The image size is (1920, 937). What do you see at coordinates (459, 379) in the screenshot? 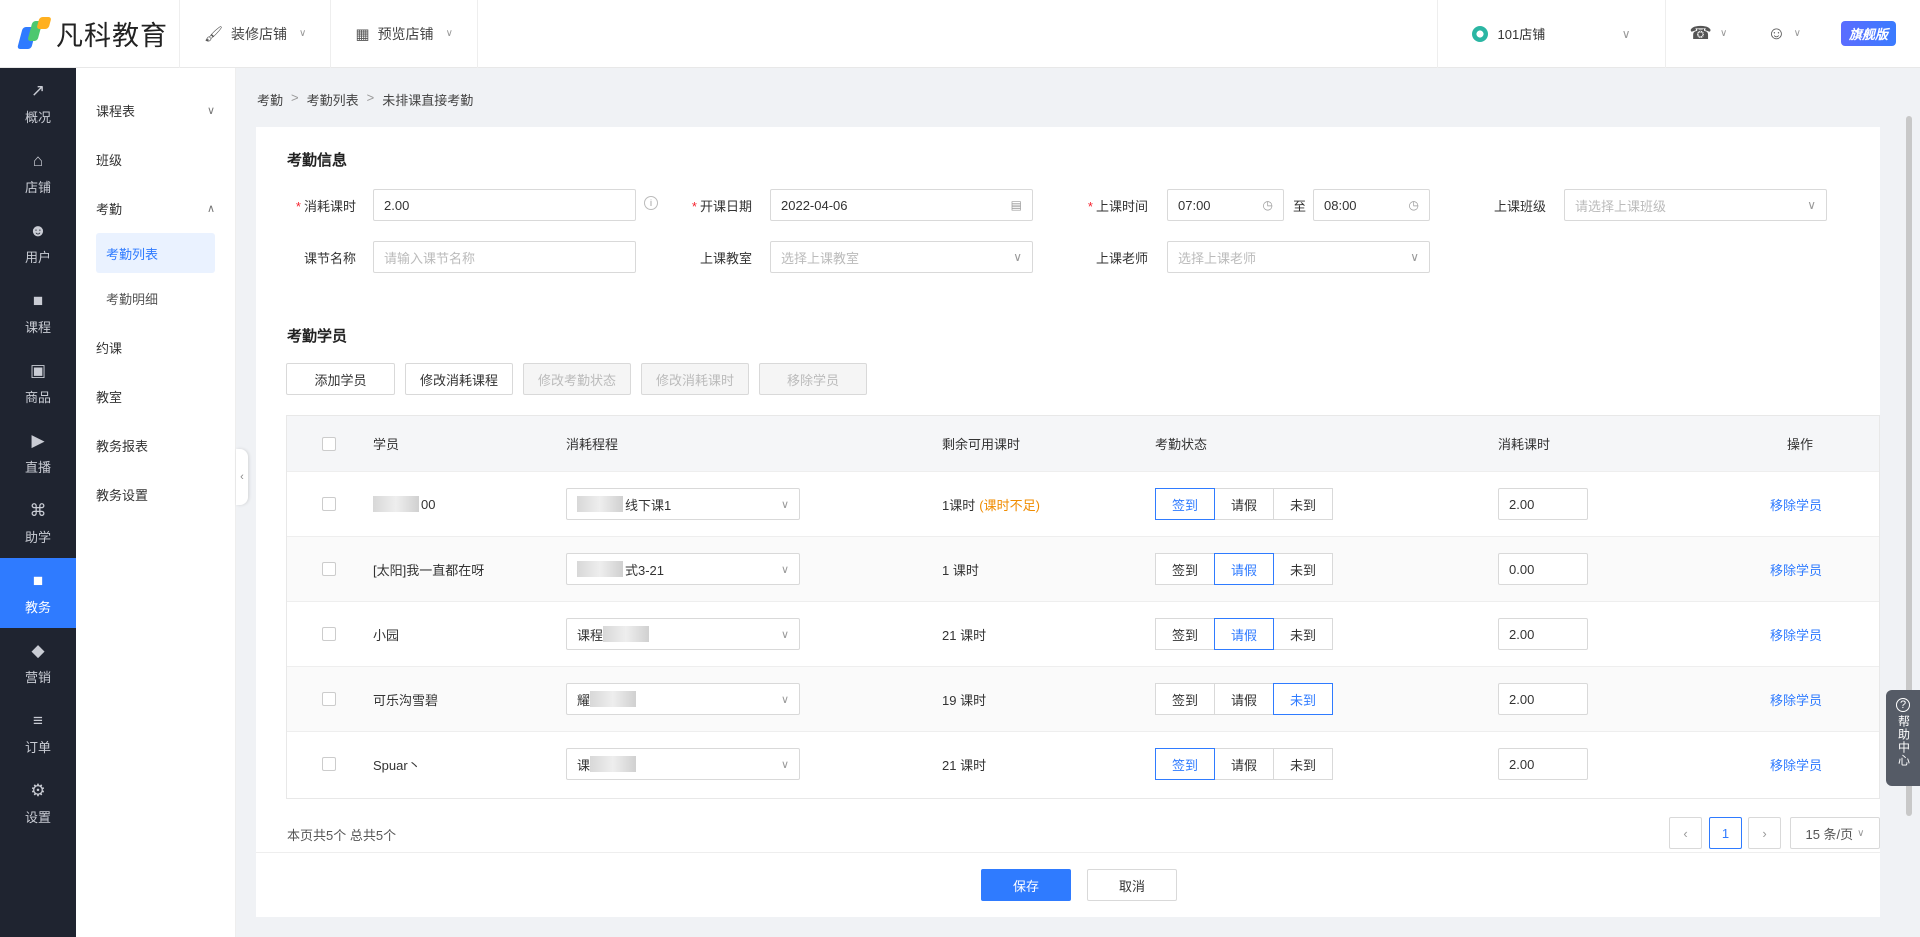
I see `edit-course-button: 修改消耗课程` at bounding box center [459, 379].